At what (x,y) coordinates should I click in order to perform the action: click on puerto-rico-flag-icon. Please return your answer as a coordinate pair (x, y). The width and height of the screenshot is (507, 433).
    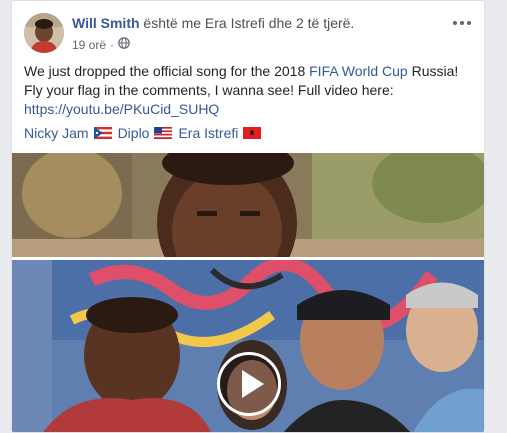
    Looking at the image, I should click on (102, 133).